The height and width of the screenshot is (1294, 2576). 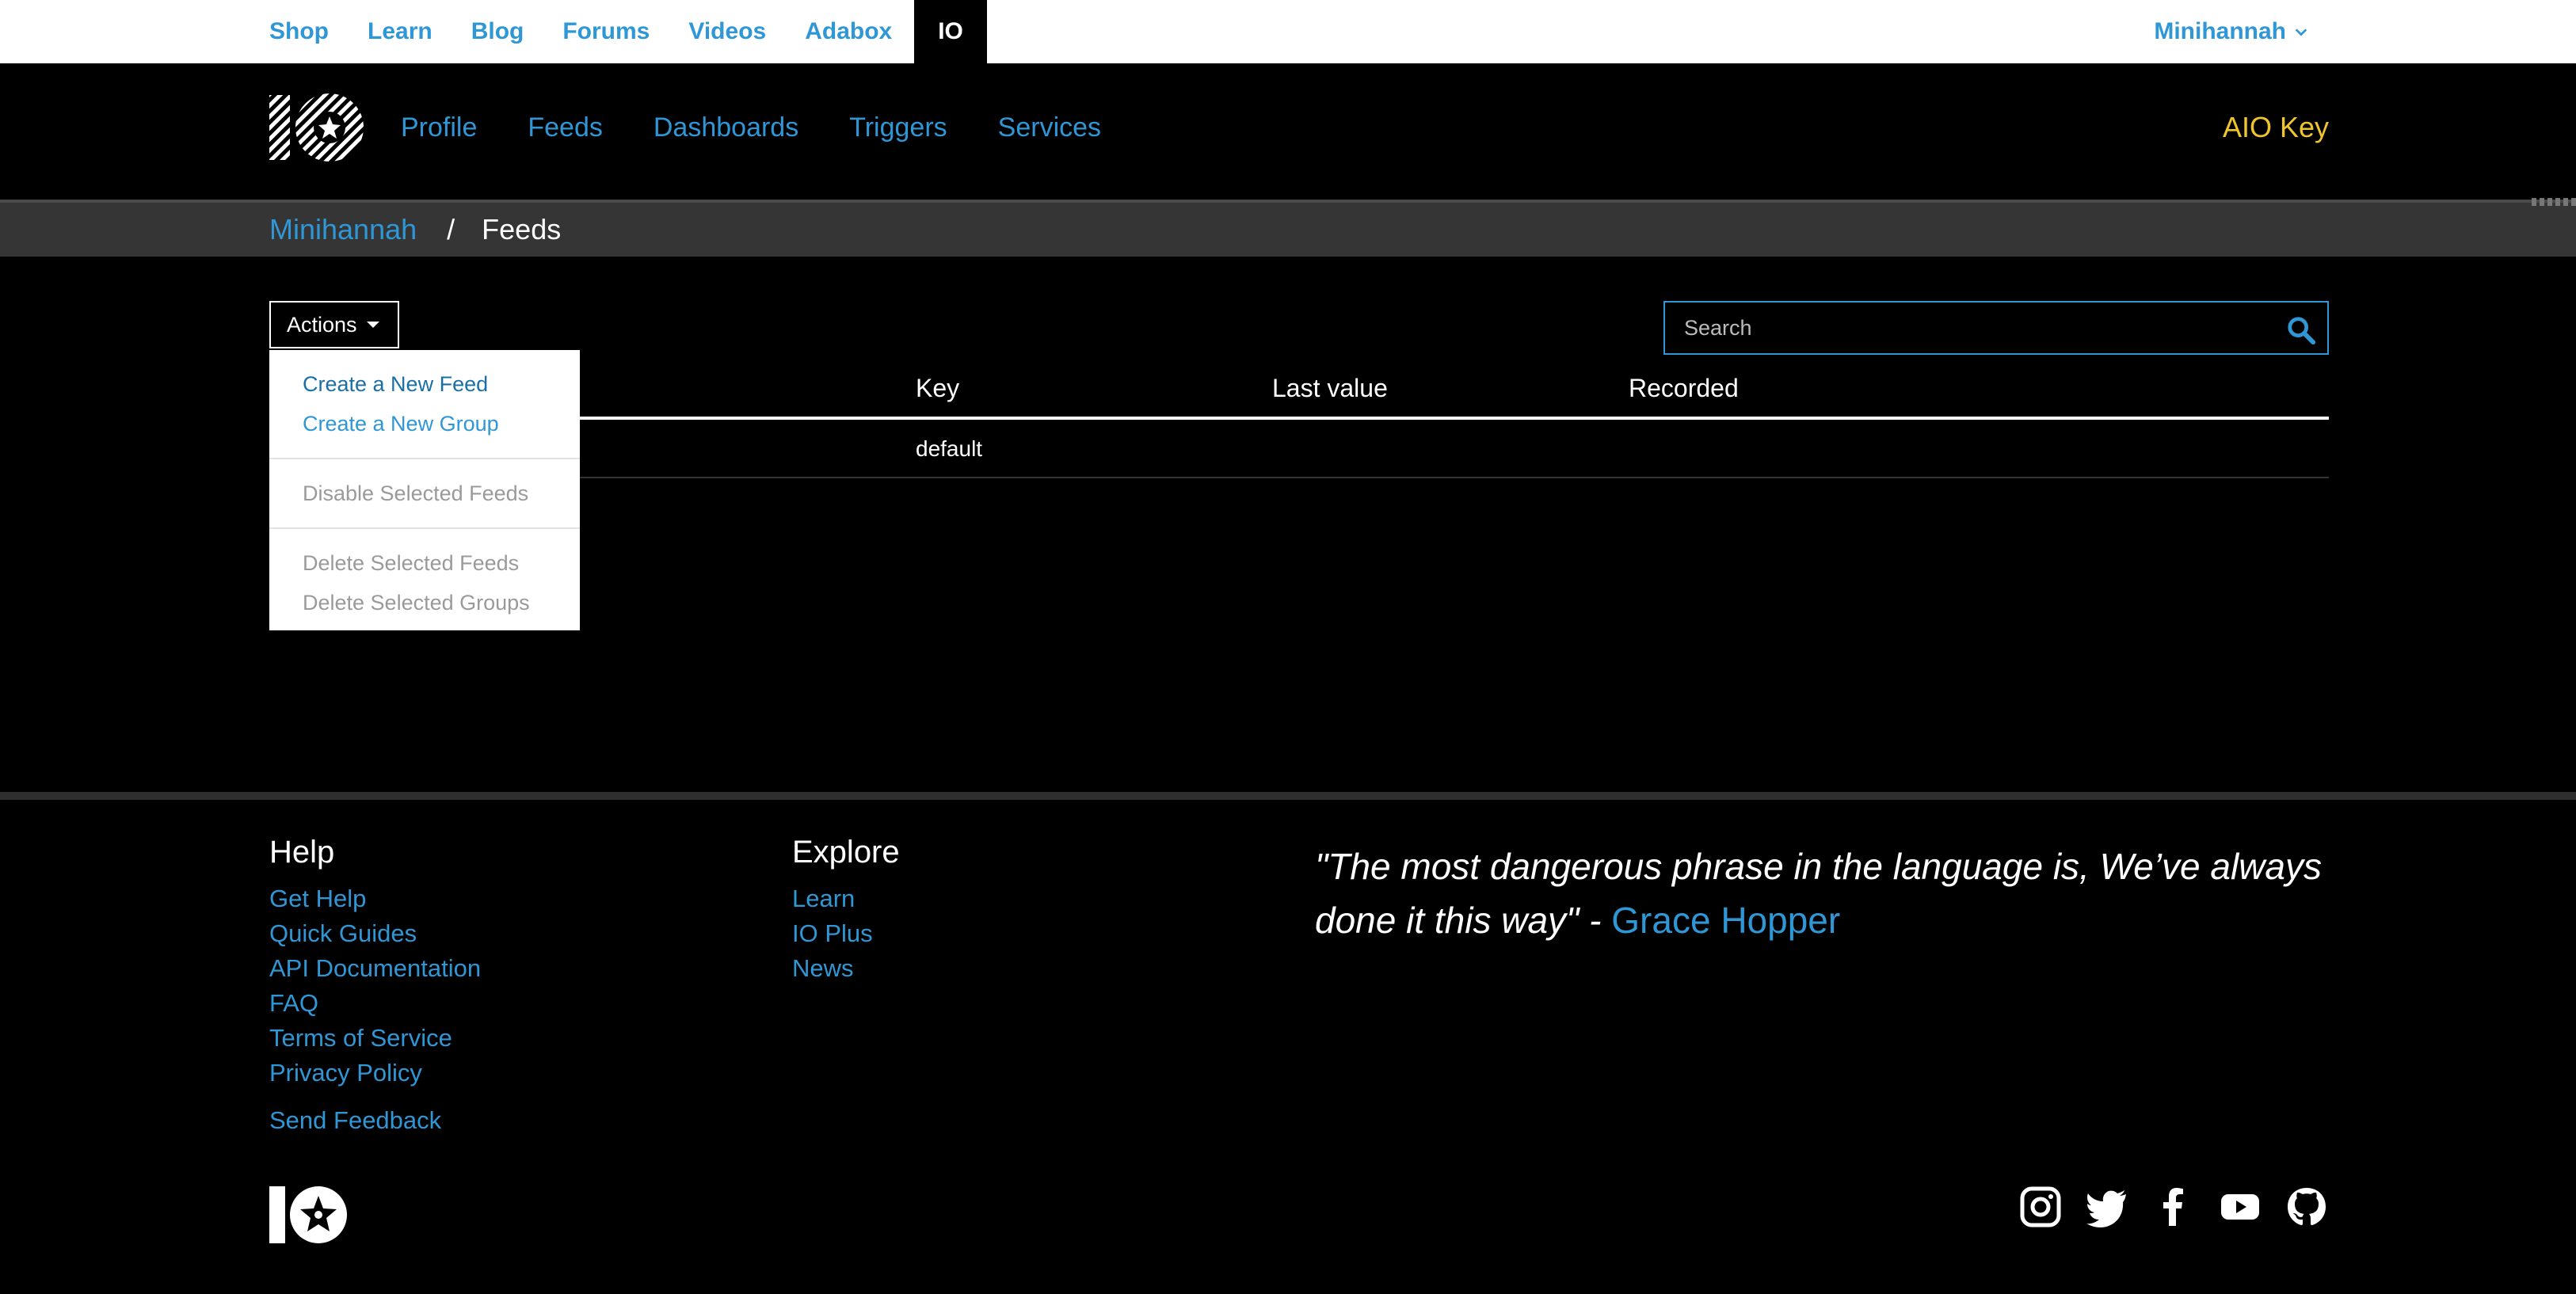 I want to click on footer-link-get-help: Get Help, so click(x=375, y=898).